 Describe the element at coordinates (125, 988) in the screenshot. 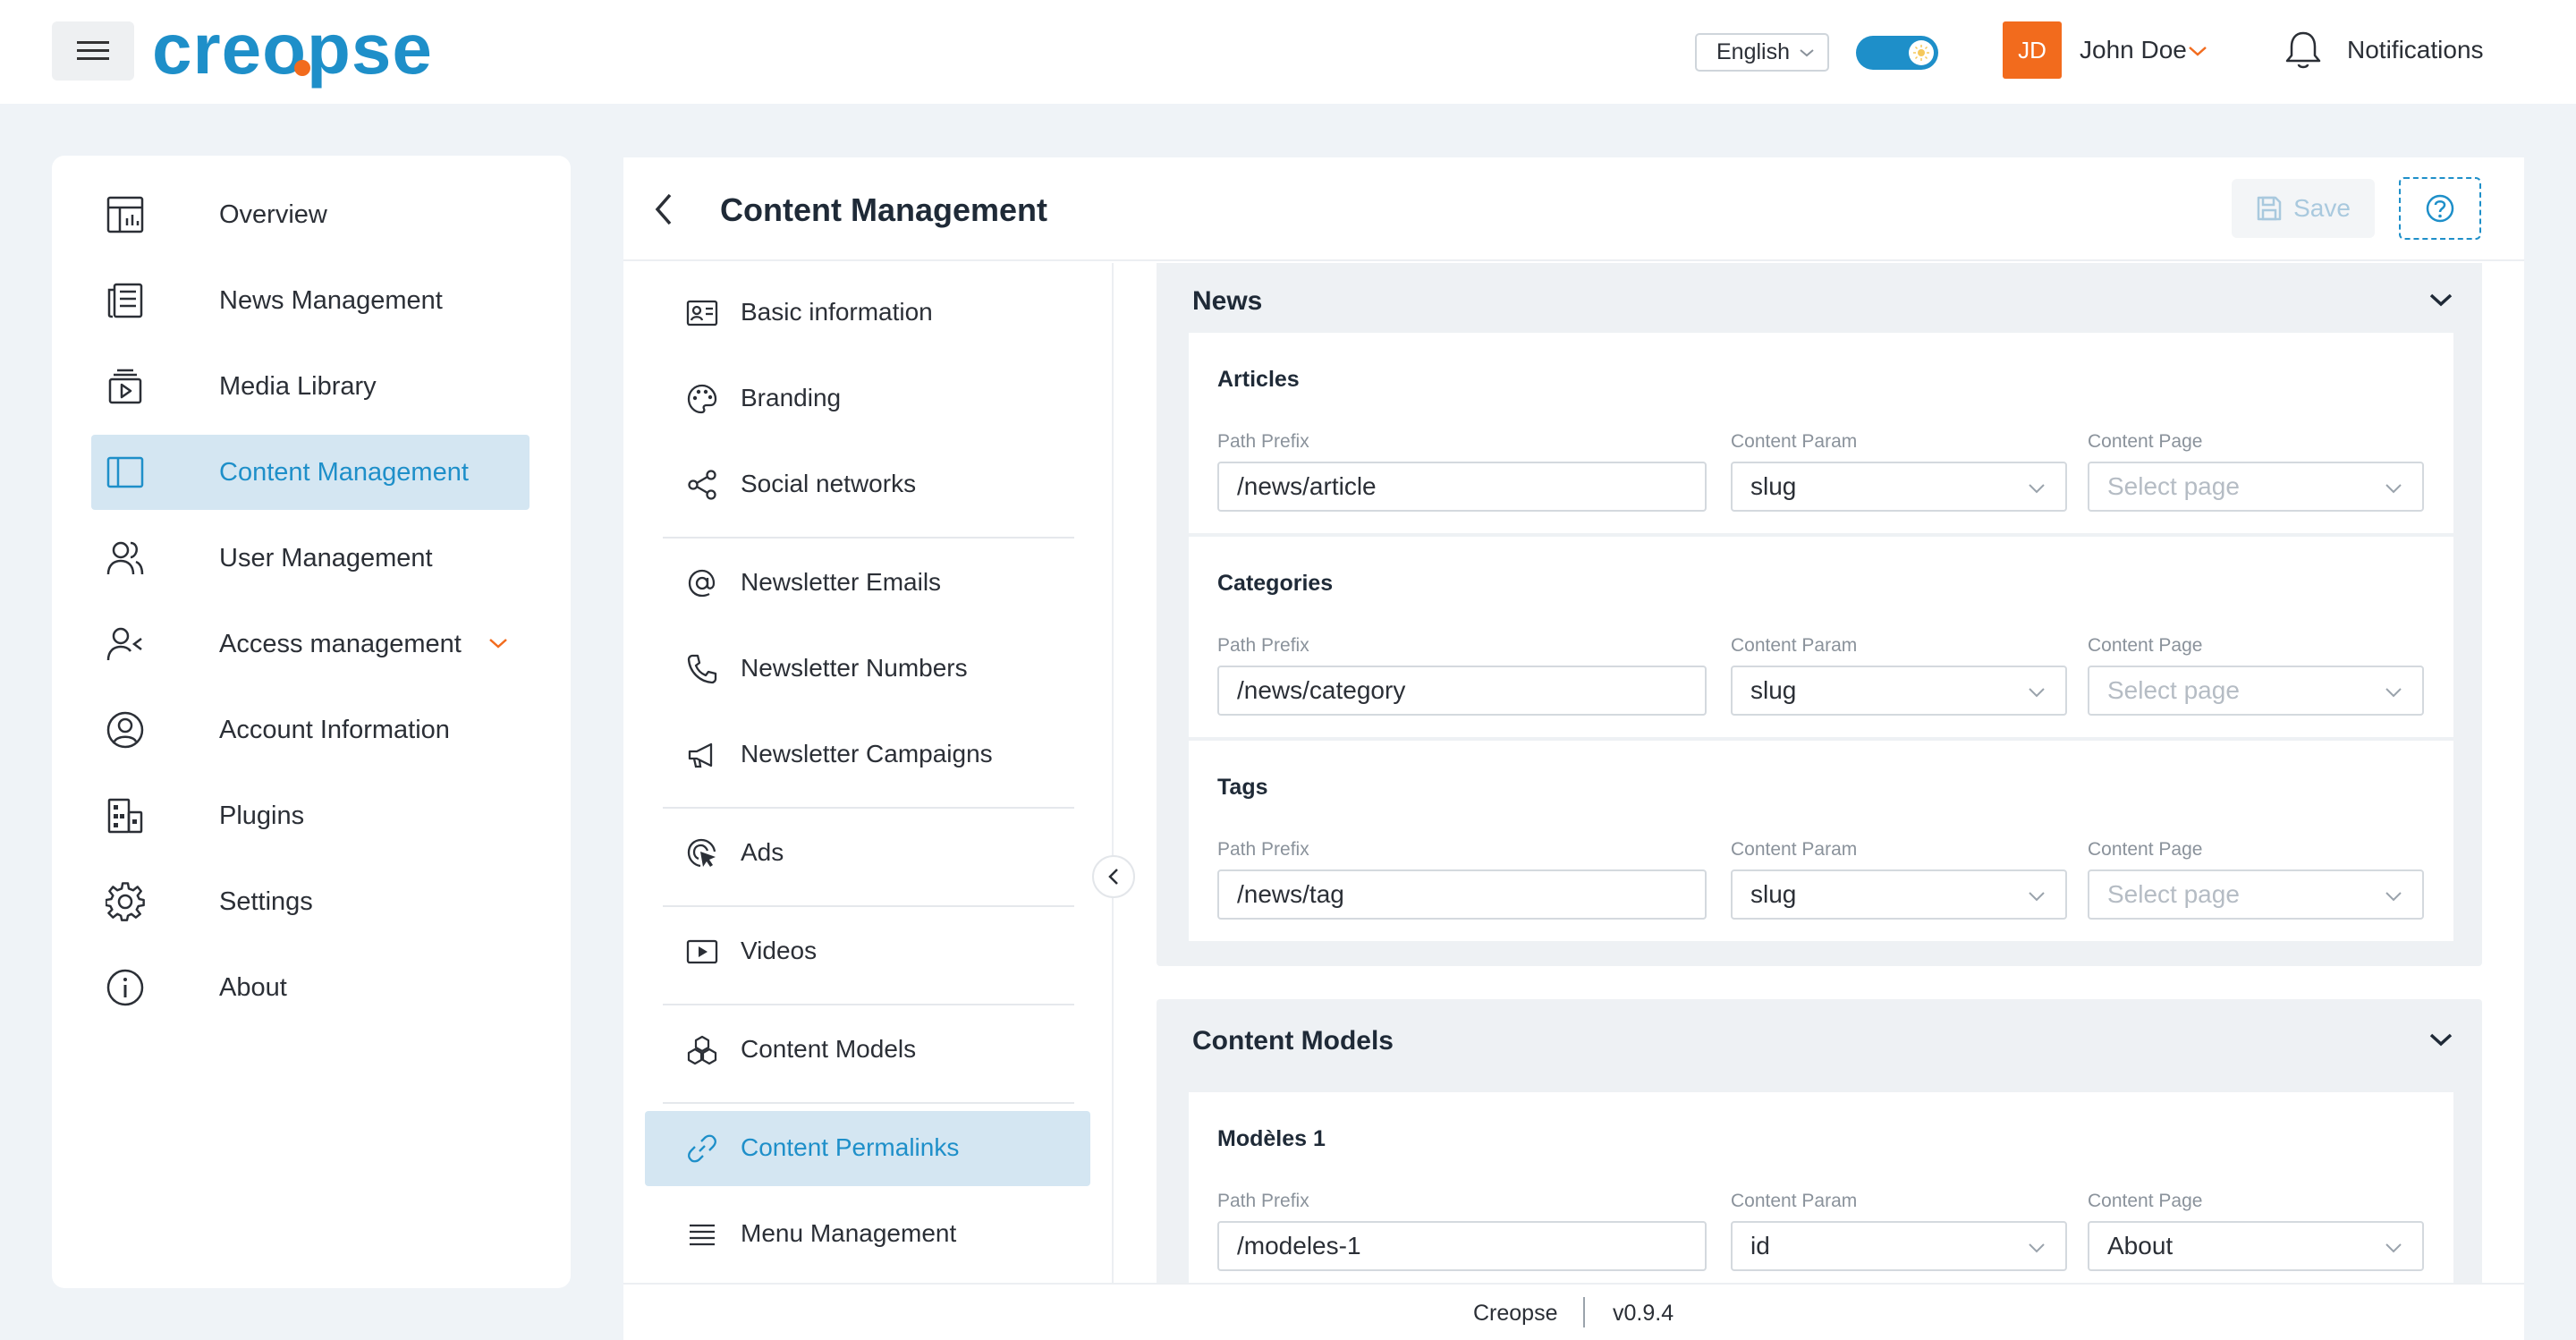

I see `info-icon` at that location.